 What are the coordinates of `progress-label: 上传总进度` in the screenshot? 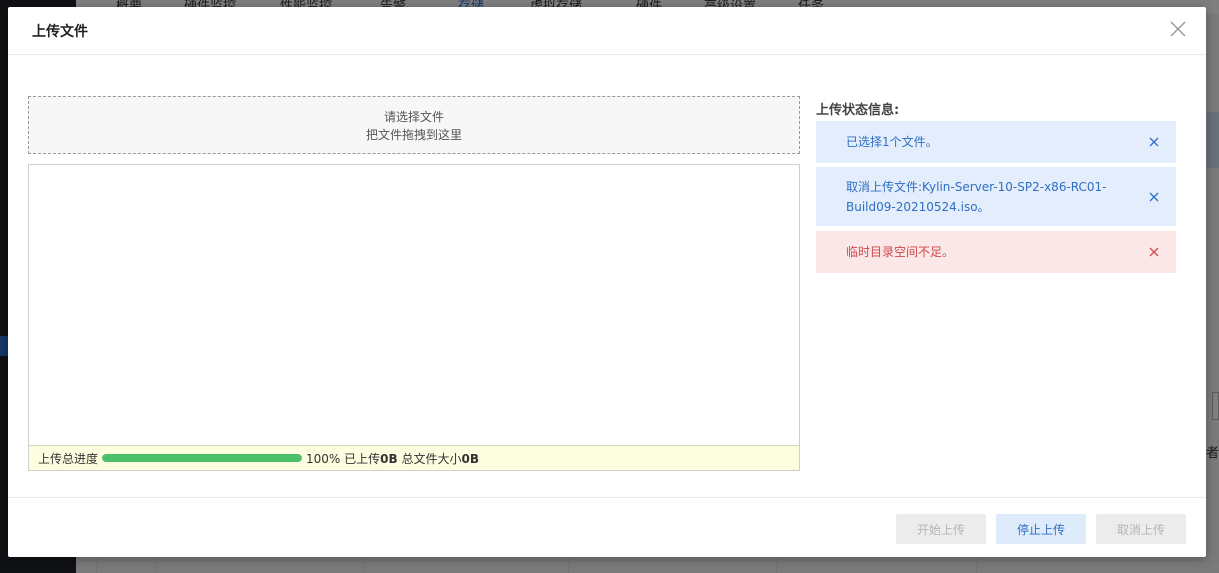 It's located at (68, 458).